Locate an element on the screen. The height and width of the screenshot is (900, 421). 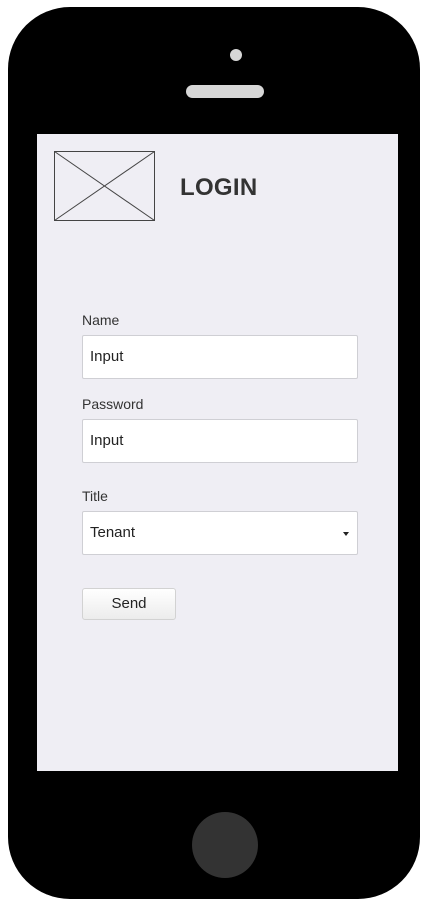
send-button: Send is located at coordinates (129, 604).